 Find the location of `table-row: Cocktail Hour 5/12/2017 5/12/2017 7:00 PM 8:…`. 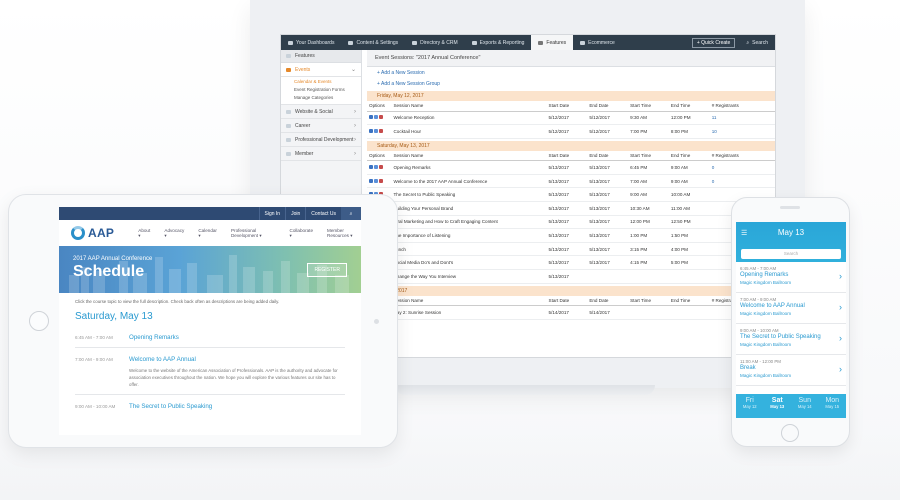

table-row: Cocktail Hour 5/12/2017 5/12/2017 7:00 PM 8:… is located at coordinates (571, 131).